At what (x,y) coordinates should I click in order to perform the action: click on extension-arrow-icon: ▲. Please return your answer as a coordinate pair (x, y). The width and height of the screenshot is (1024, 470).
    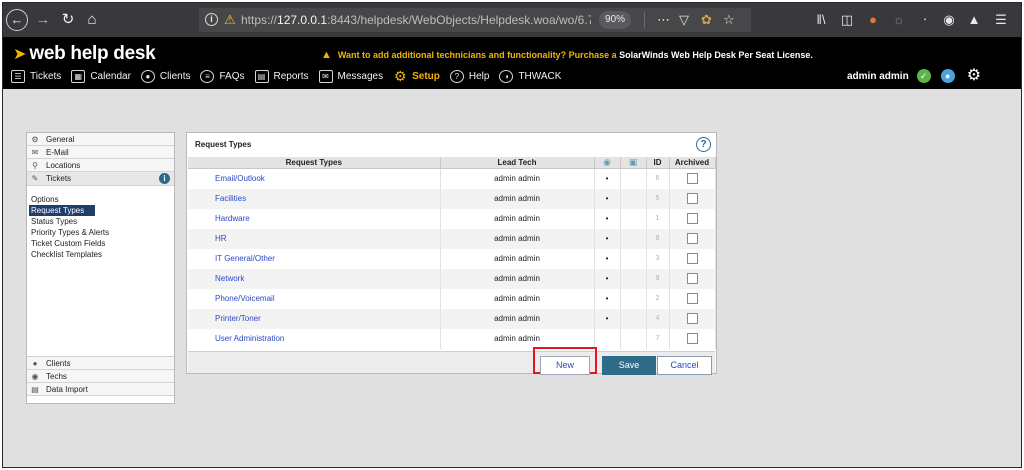
    Looking at the image, I should click on (974, 20).